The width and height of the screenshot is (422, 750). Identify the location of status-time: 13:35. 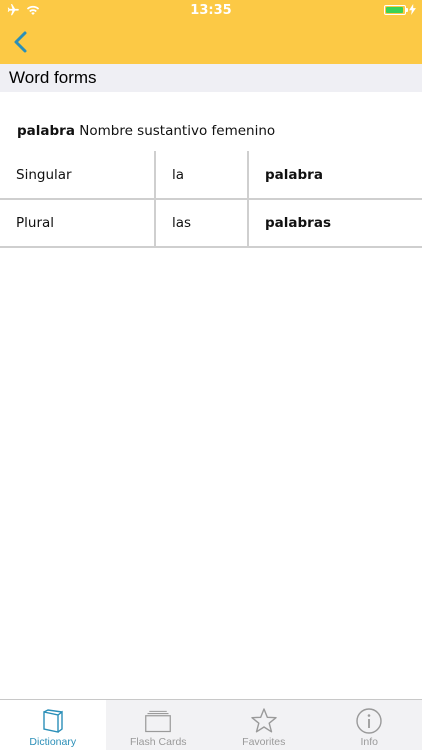
(211, 10).